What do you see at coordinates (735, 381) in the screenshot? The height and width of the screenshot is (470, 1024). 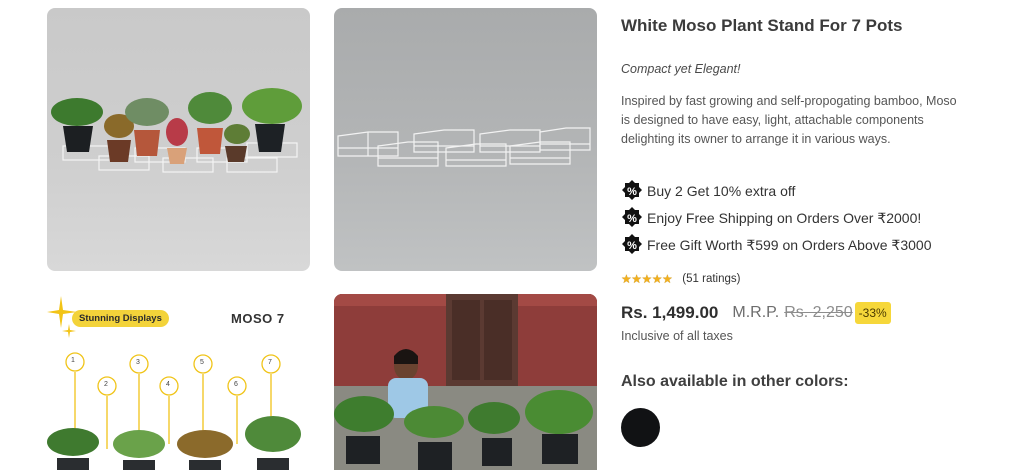 I see `colors-heading: Also available in other colors:` at bounding box center [735, 381].